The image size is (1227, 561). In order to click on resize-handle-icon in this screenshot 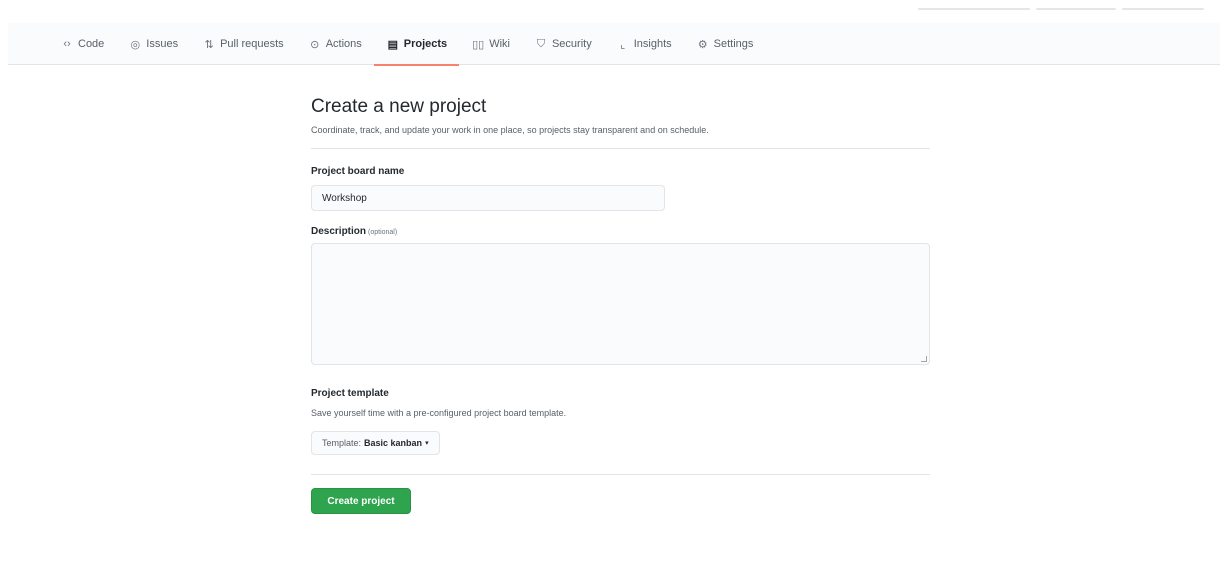, I will do `click(924, 359)`.